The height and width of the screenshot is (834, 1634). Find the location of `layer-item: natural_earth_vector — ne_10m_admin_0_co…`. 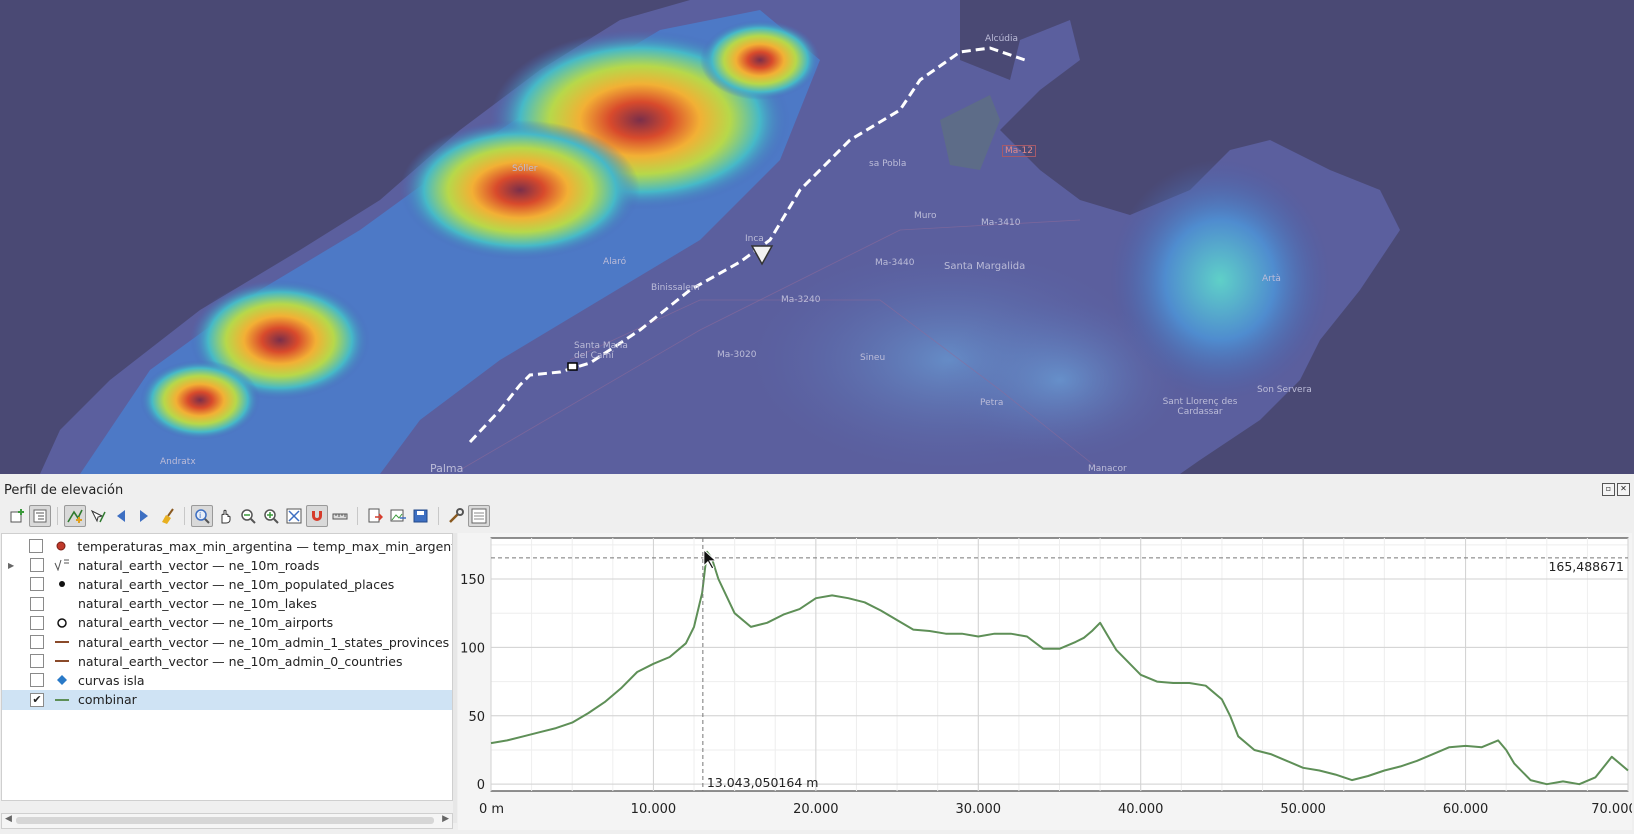

layer-item: natural_earth_vector — ne_10m_admin_0_co… is located at coordinates (227, 661).